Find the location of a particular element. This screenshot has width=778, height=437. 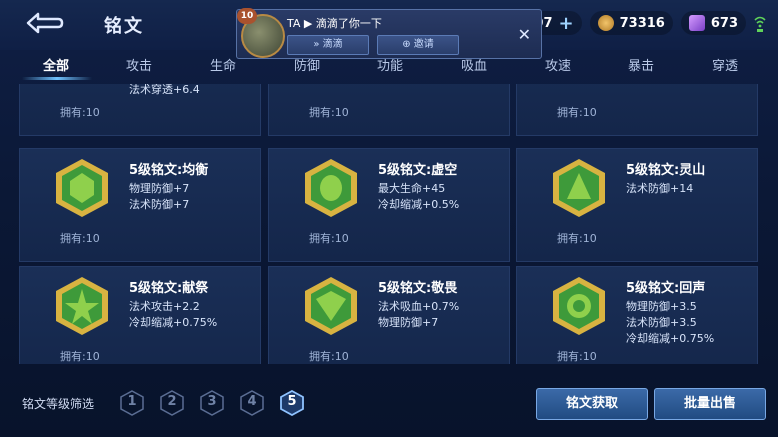

level-filter-2: 2 is located at coordinates (172, 403).